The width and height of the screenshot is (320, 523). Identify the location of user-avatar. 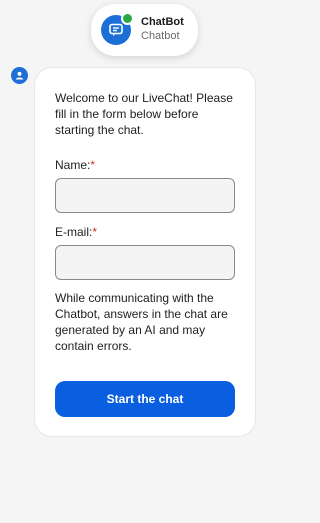
(19, 75).